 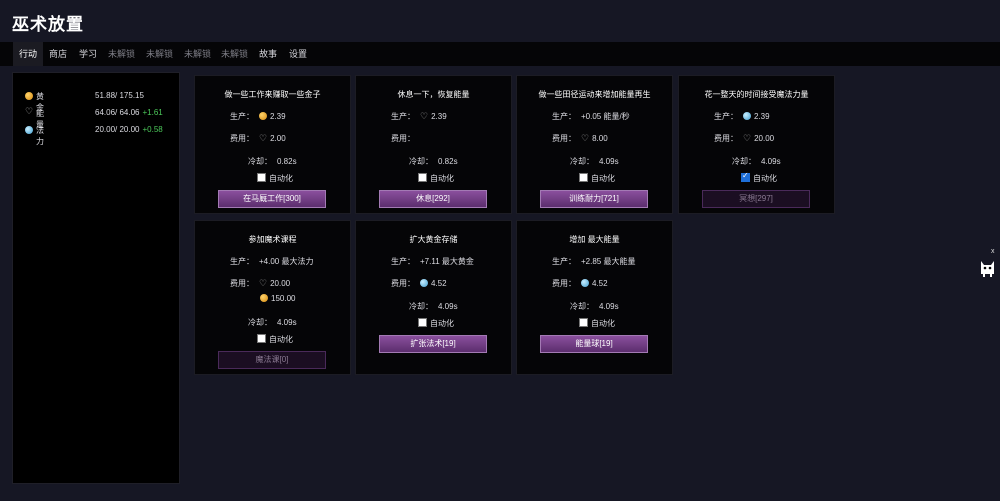 I want to click on tab-bar: 行动 商店 学习 未解锁 未解锁 未解锁 未解锁 故事 设置, so click(x=500, y=54).